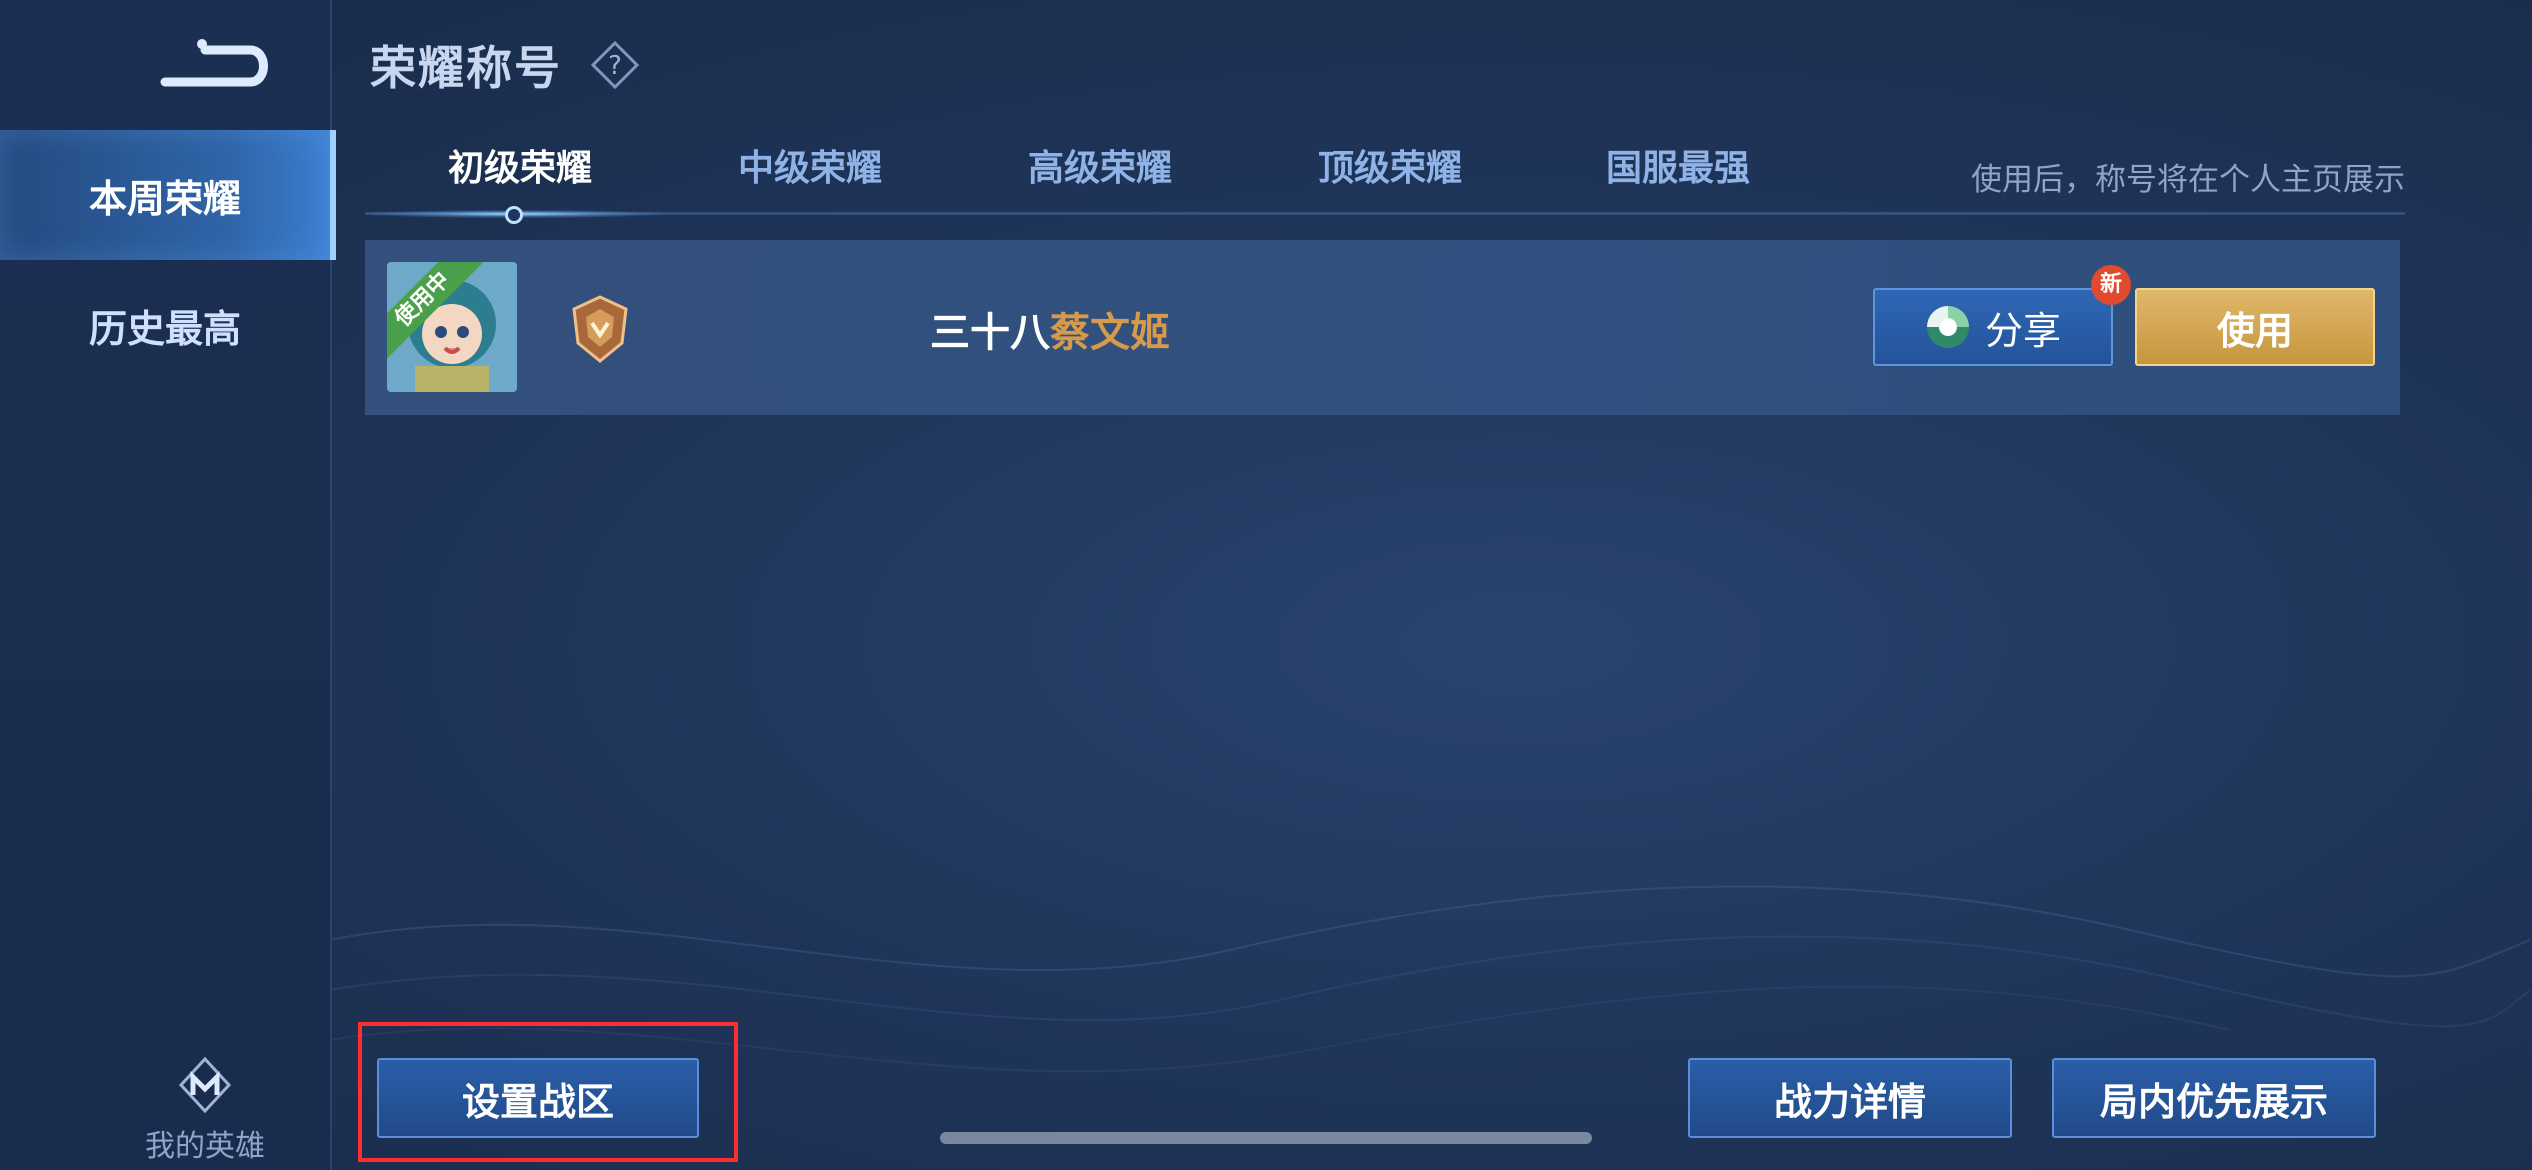 The image size is (2532, 1170). Describe the element at coordinates (452, 327) in the screenshot. I see `hero-avatar: 使用中` at that location.